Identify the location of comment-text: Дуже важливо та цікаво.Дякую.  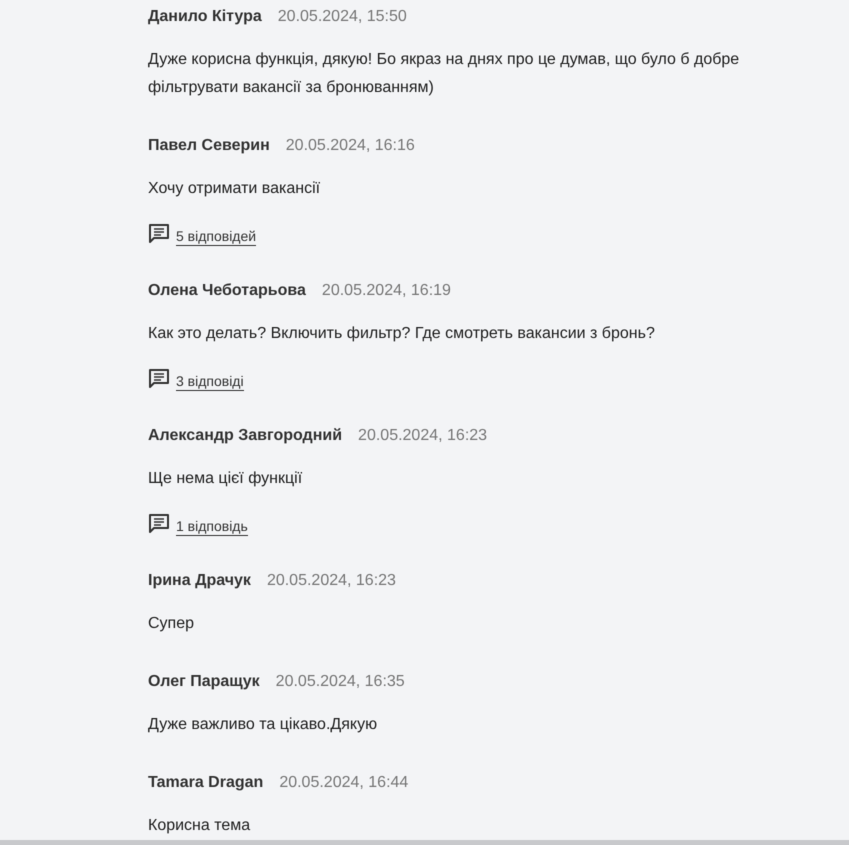
(263, 725).